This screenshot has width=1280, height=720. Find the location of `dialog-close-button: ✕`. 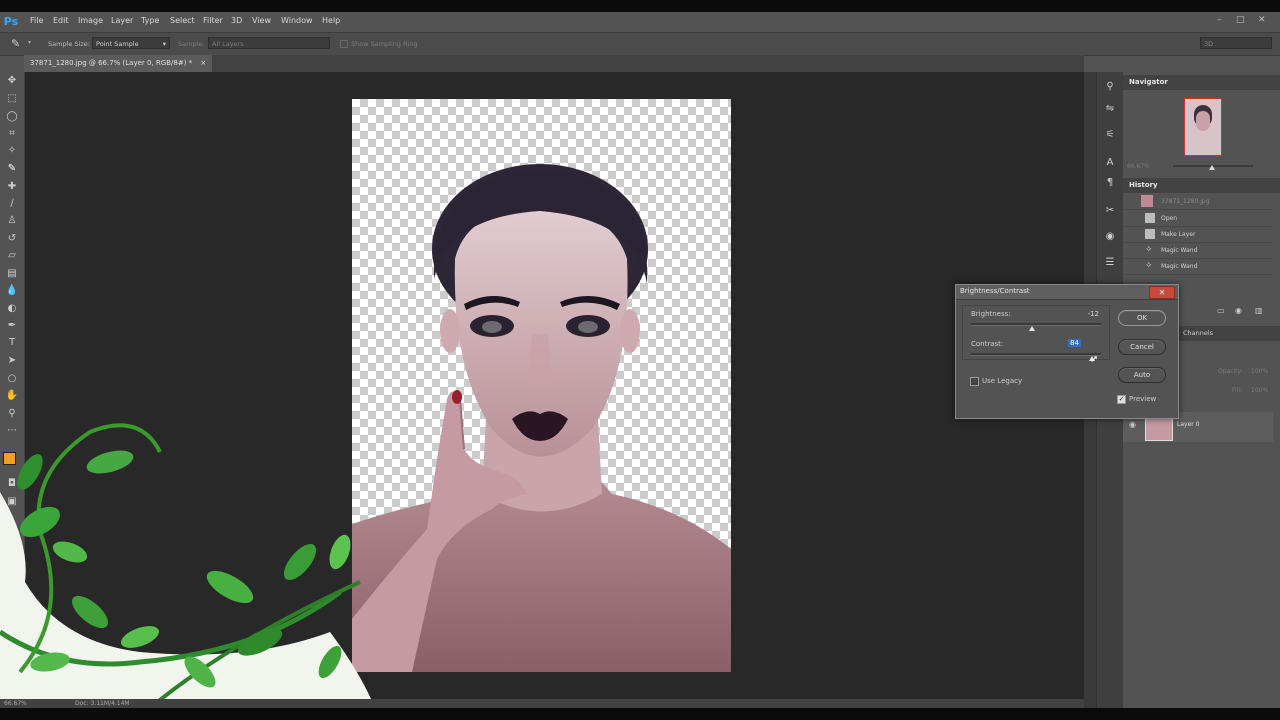

dialog-close-button: ✕ is located at coordinates (1162, 292).